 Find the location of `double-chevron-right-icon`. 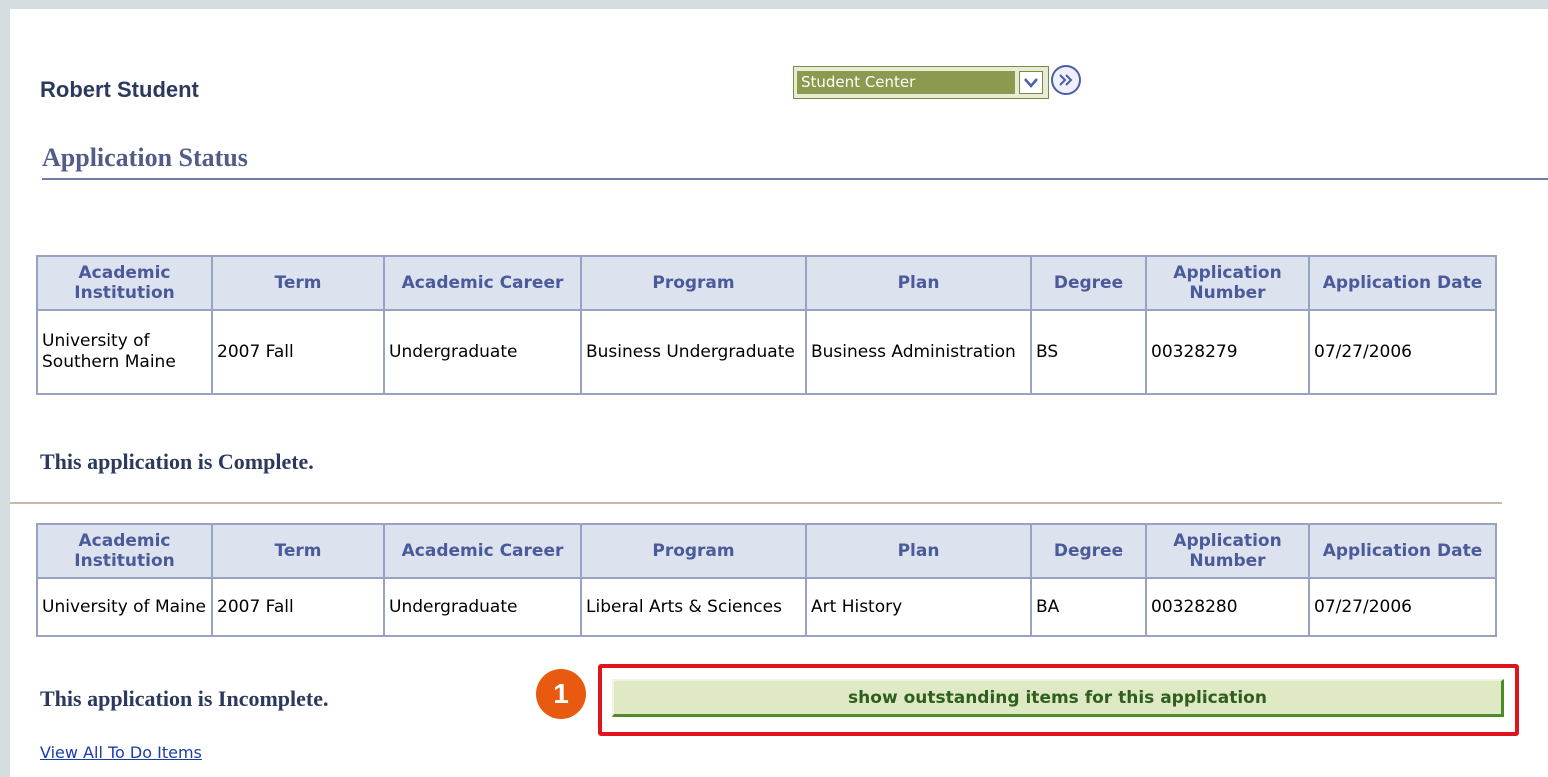

double-chevron-right-icon is located at coordinates (1066, 80).